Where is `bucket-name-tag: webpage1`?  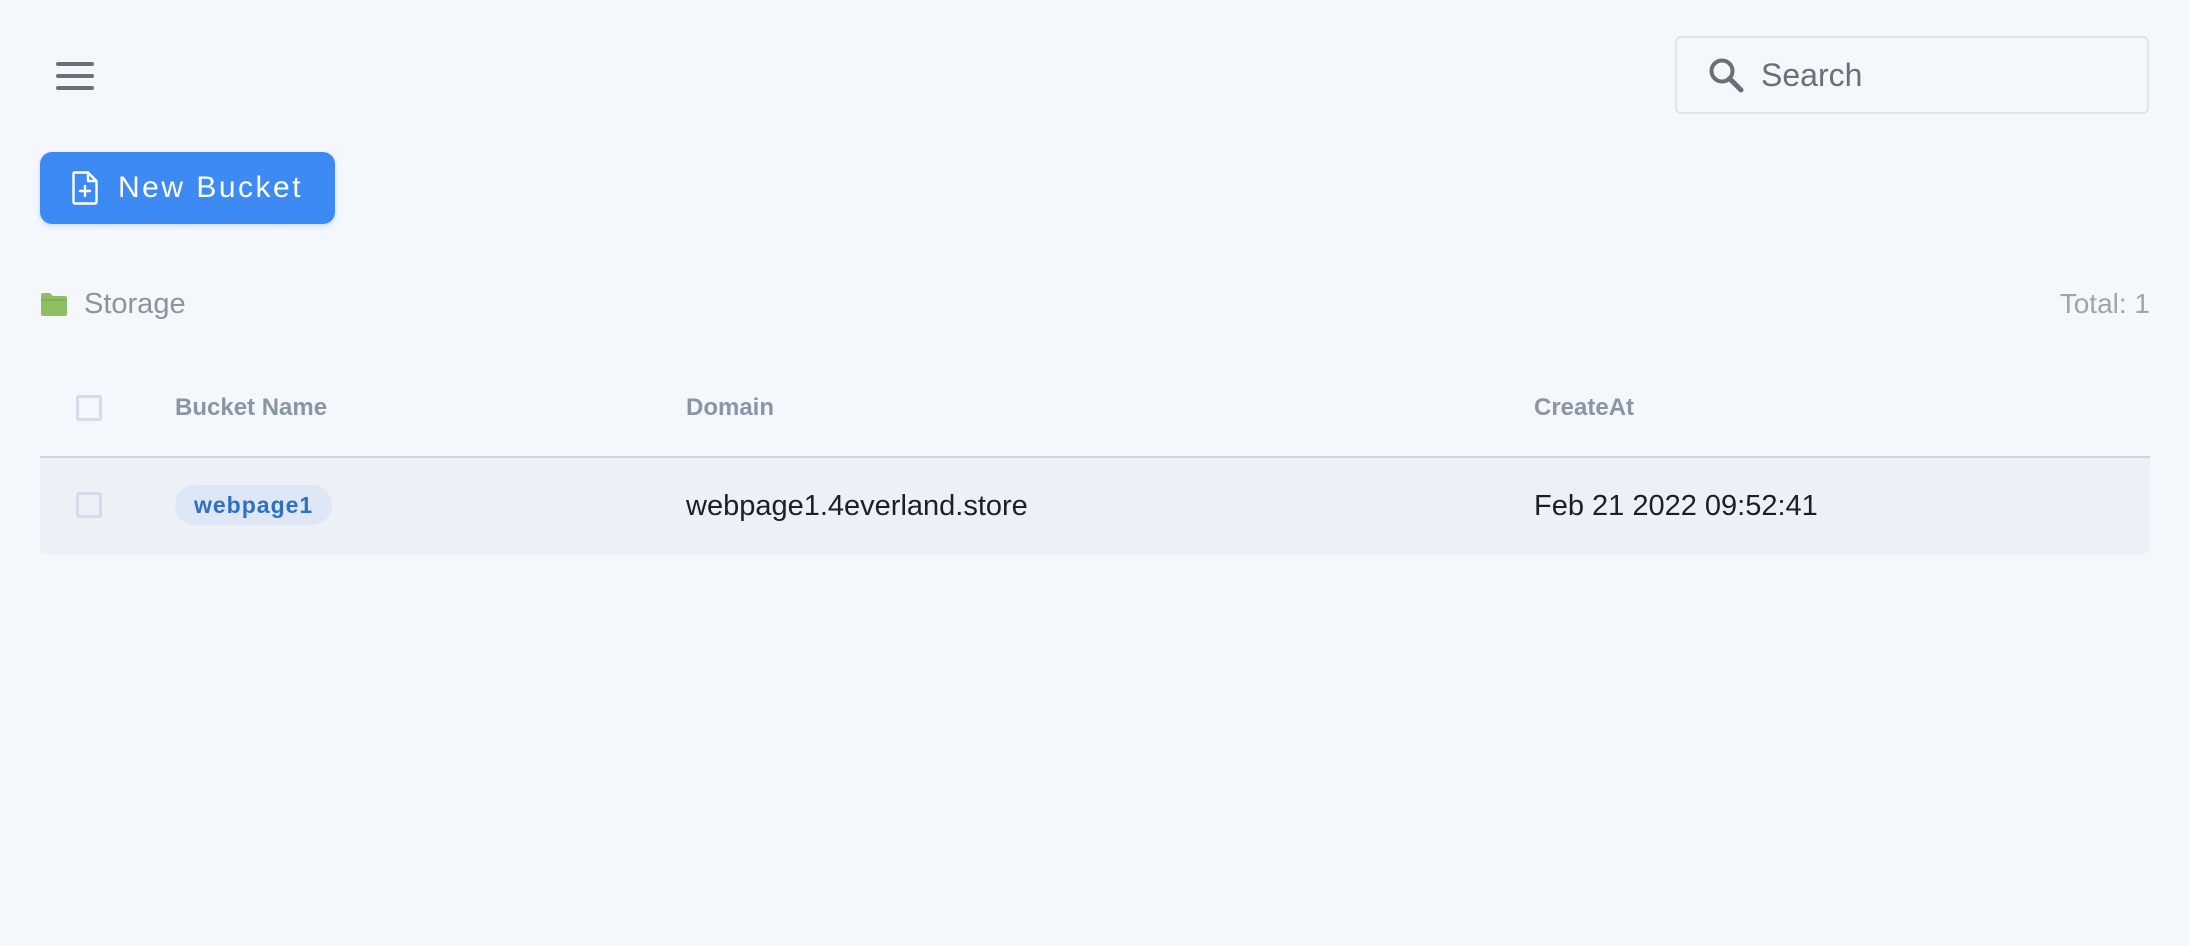 bucket-name-tag: webpage1 is located at coordinates (254, 505).